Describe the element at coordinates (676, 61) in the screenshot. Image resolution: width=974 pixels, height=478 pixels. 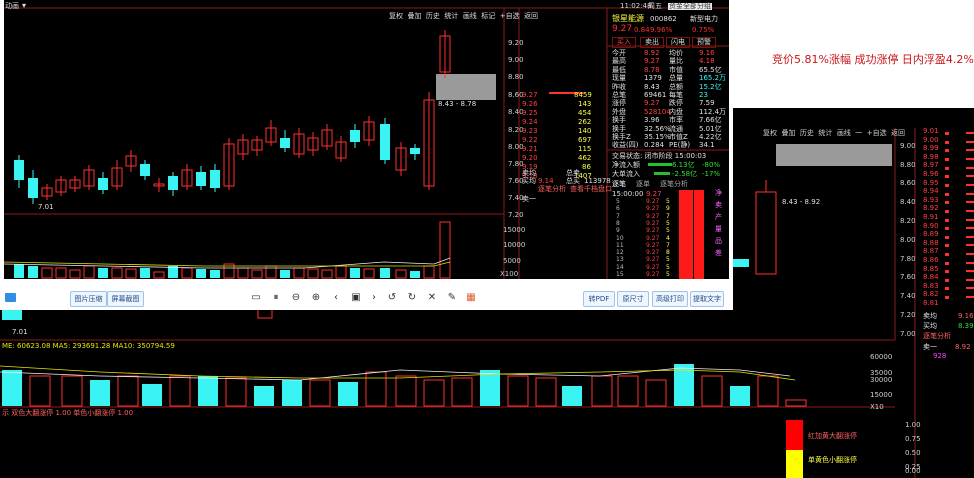
I see `info-label: 量比` at that location.